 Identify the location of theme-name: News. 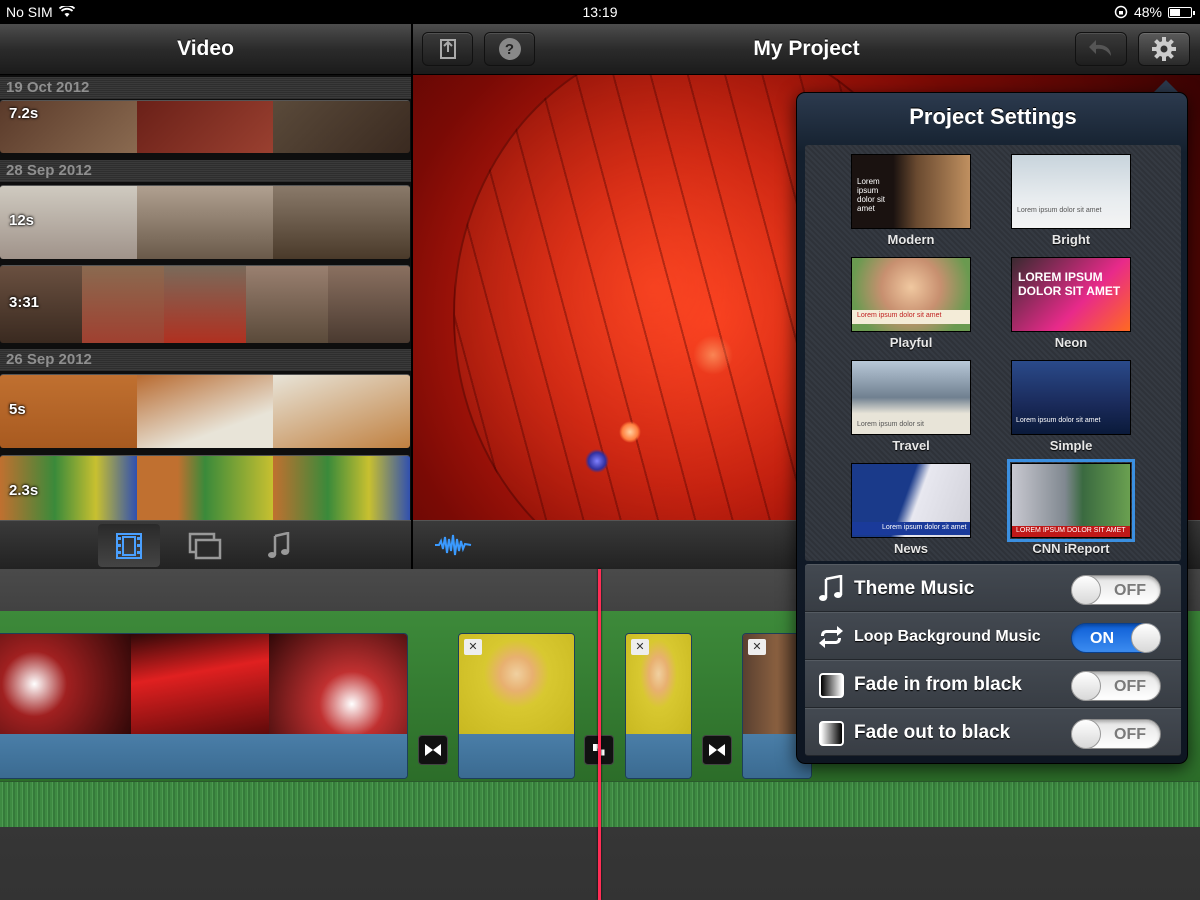
(911, 548).